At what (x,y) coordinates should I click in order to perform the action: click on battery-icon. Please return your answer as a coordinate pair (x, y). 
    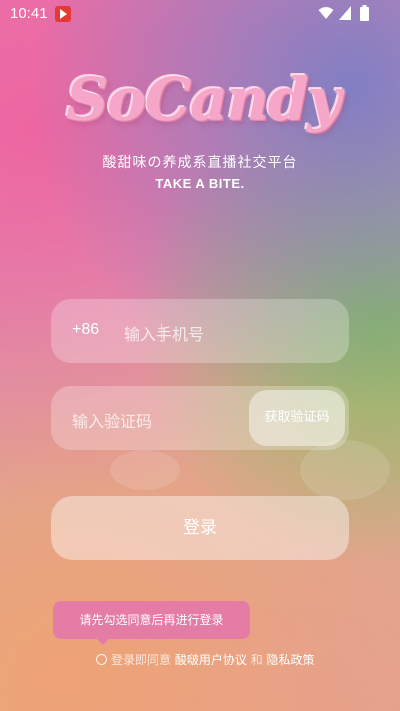
    Looking at the image, I should click on (364, 13).